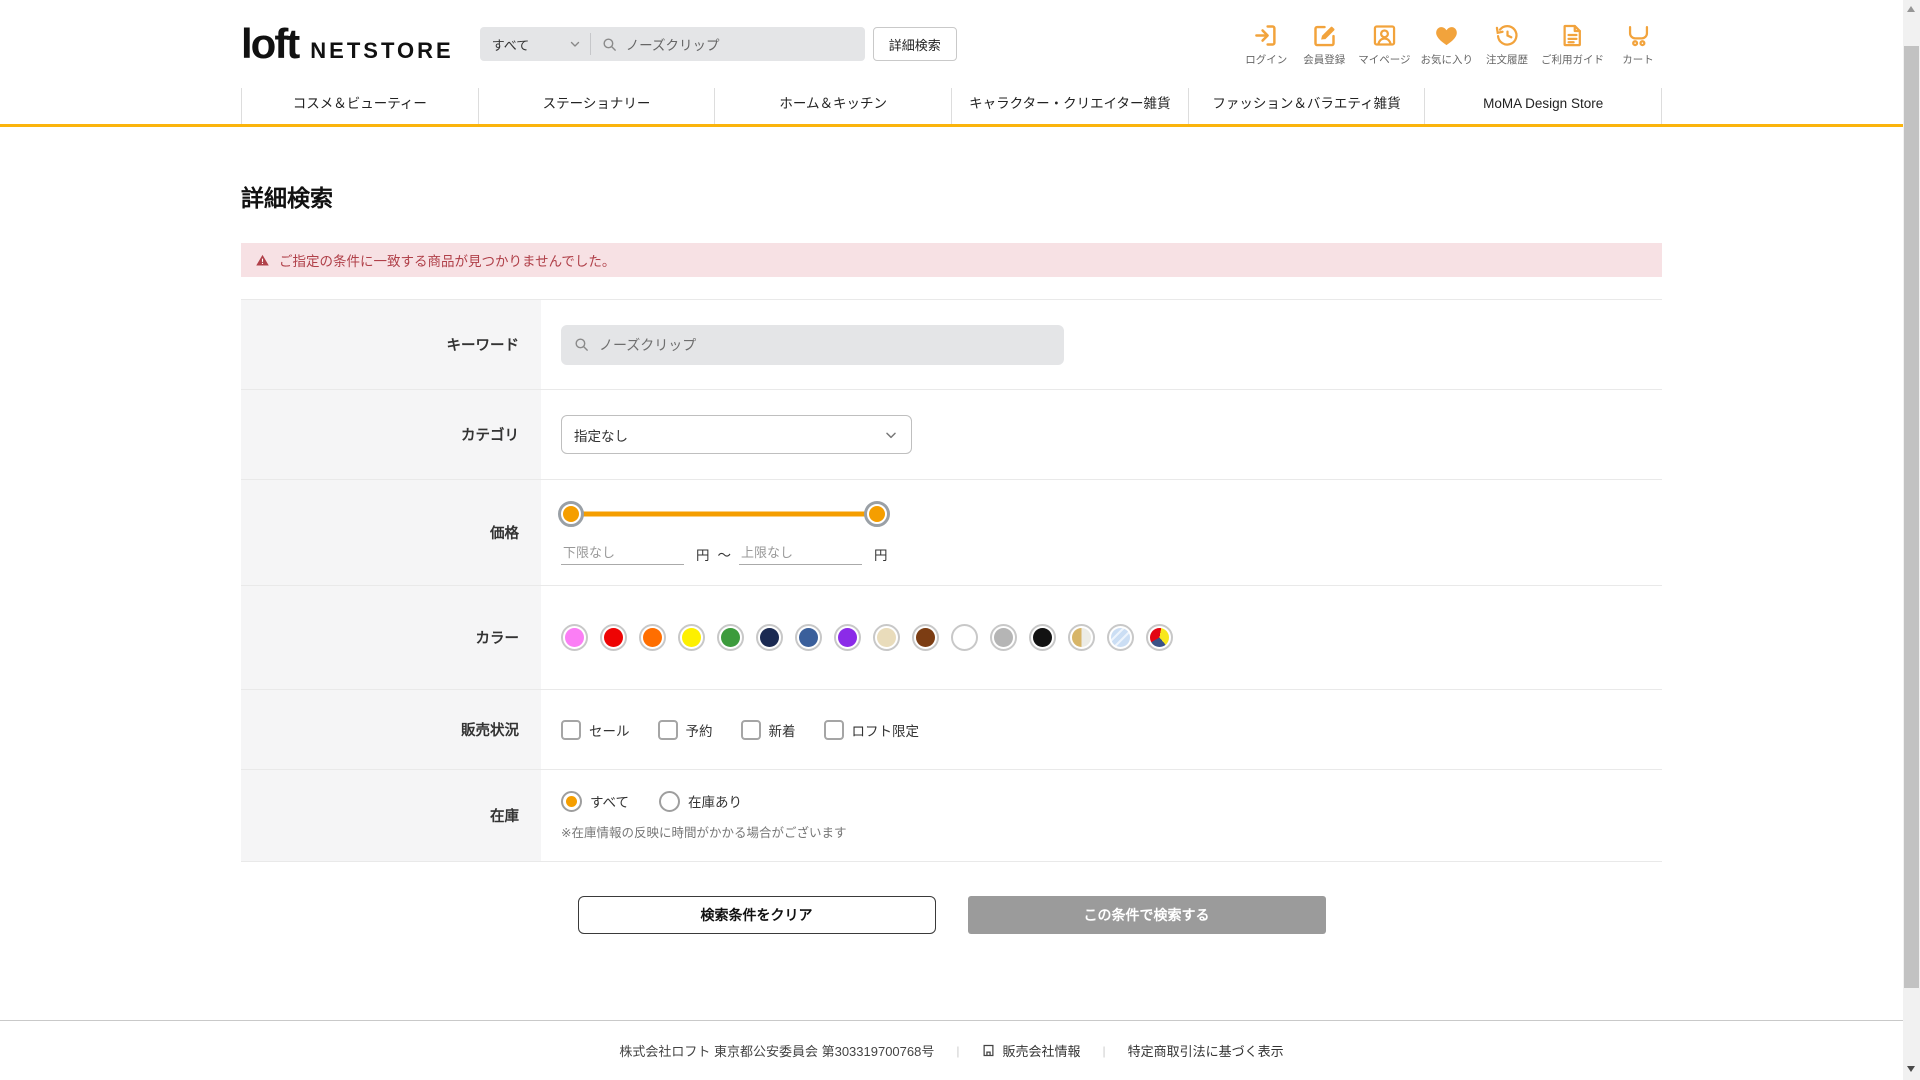  Describe the element at coordinates (1266, 35) in the screenshot. I see `login-icon` at that location.